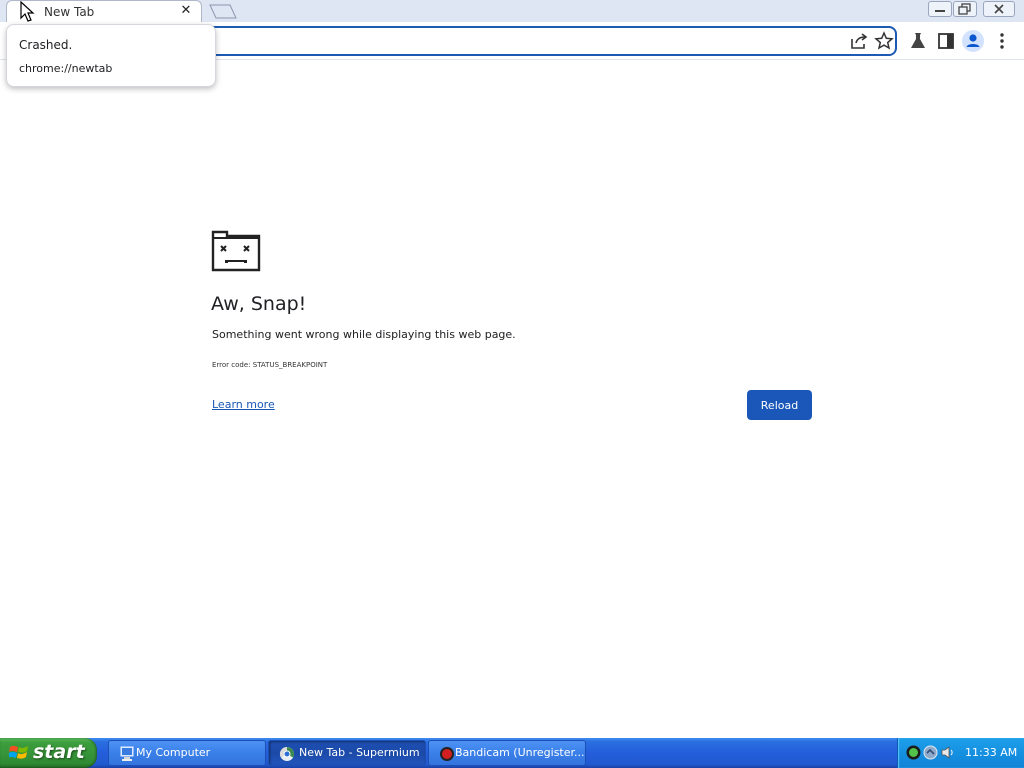 This screenshot has width=1024, height=768. What do you see at coordinates (18, 752) in the screenshot?
I see `windows-logo-icon` at bounding box center [18, 752].